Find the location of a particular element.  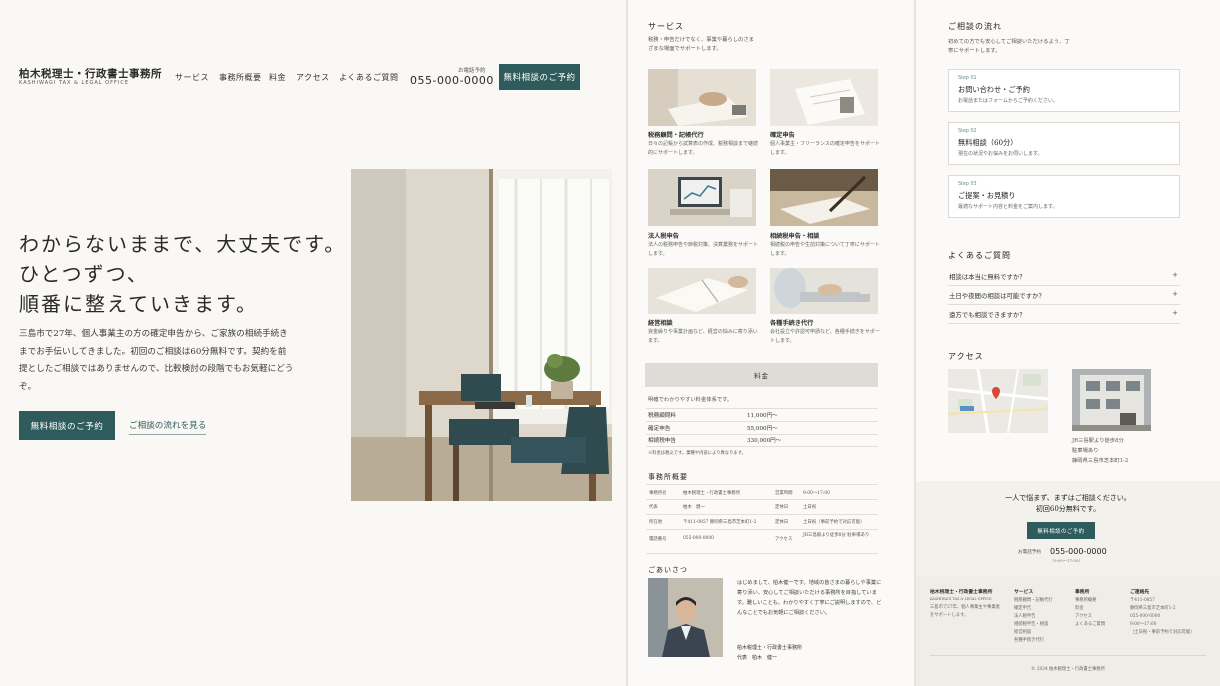

access-heading: アクセス is located at coordinates (966, 356).